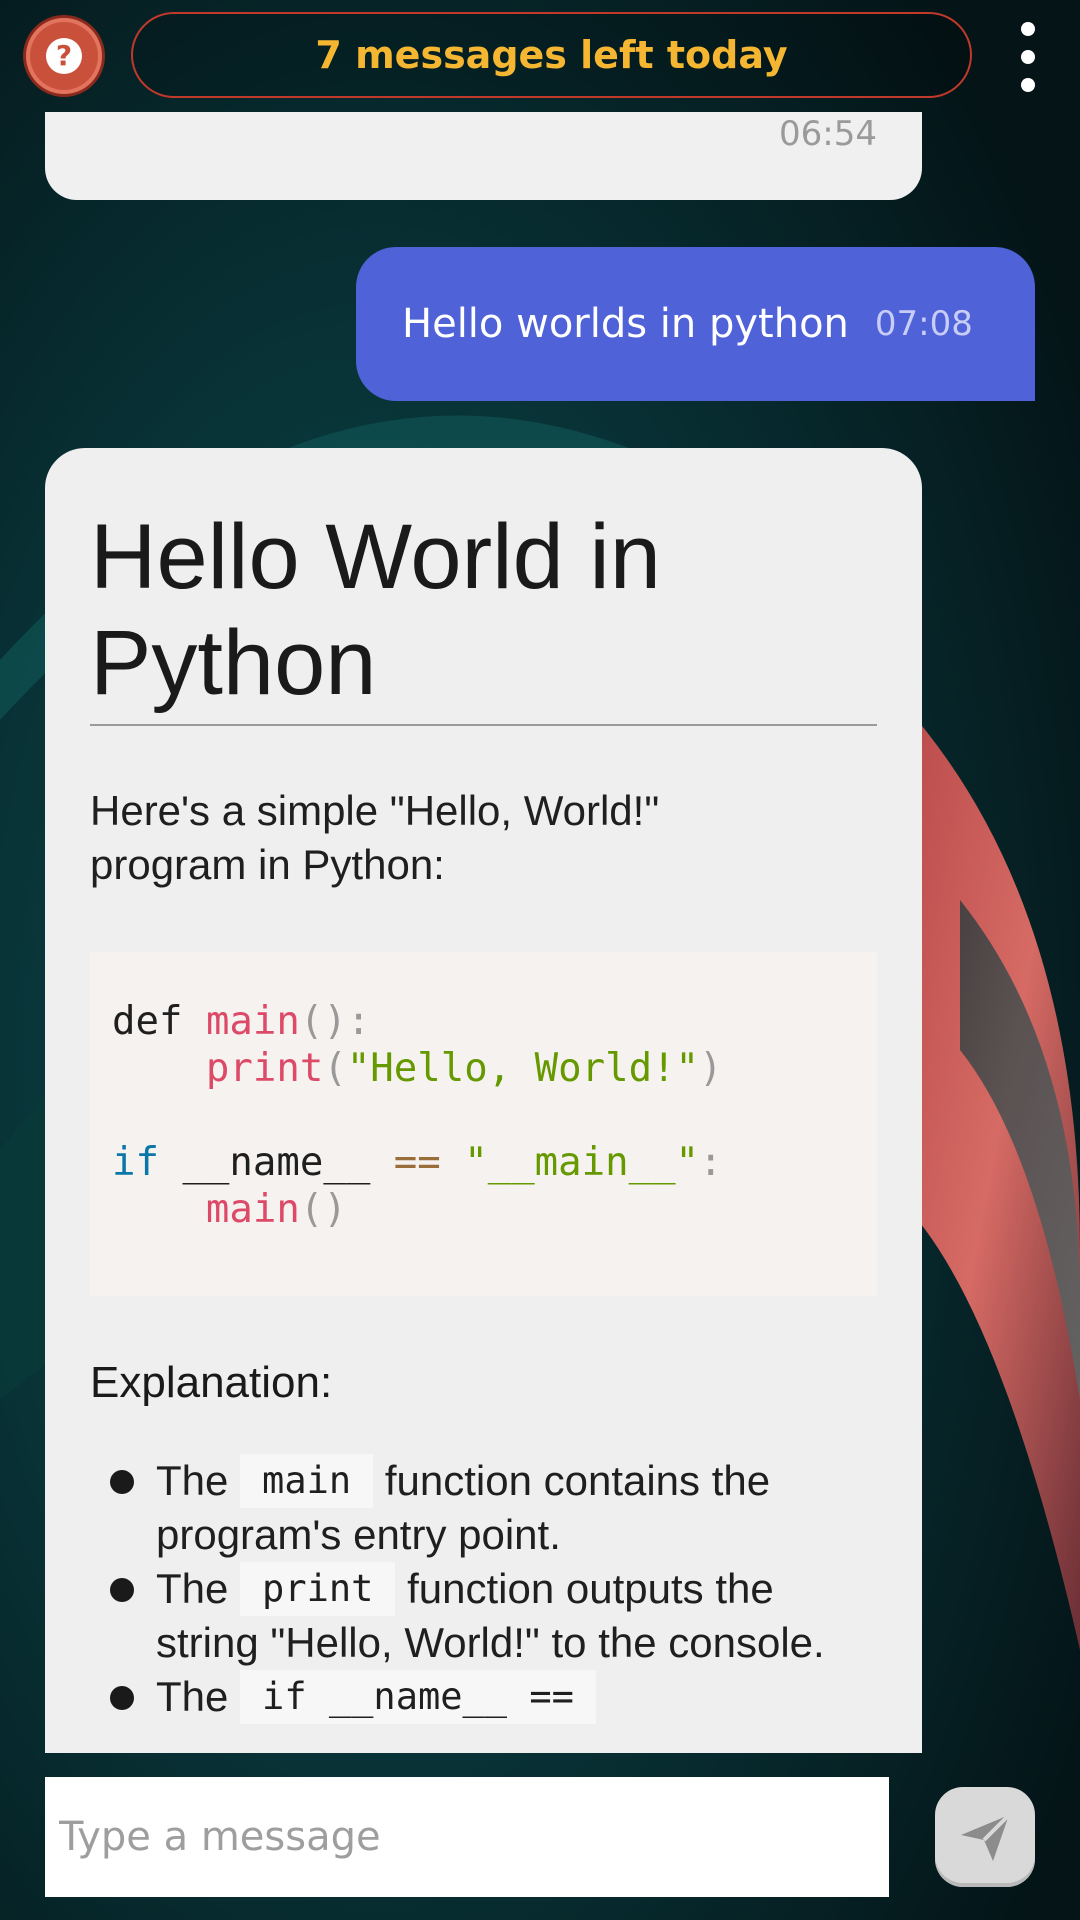 The width and height of the screenshot is (1080, 1920). What do you see at coordinates (323, 1209) in the screenshot?
I see `code-token: ()` at bounding box center [323, 1209].